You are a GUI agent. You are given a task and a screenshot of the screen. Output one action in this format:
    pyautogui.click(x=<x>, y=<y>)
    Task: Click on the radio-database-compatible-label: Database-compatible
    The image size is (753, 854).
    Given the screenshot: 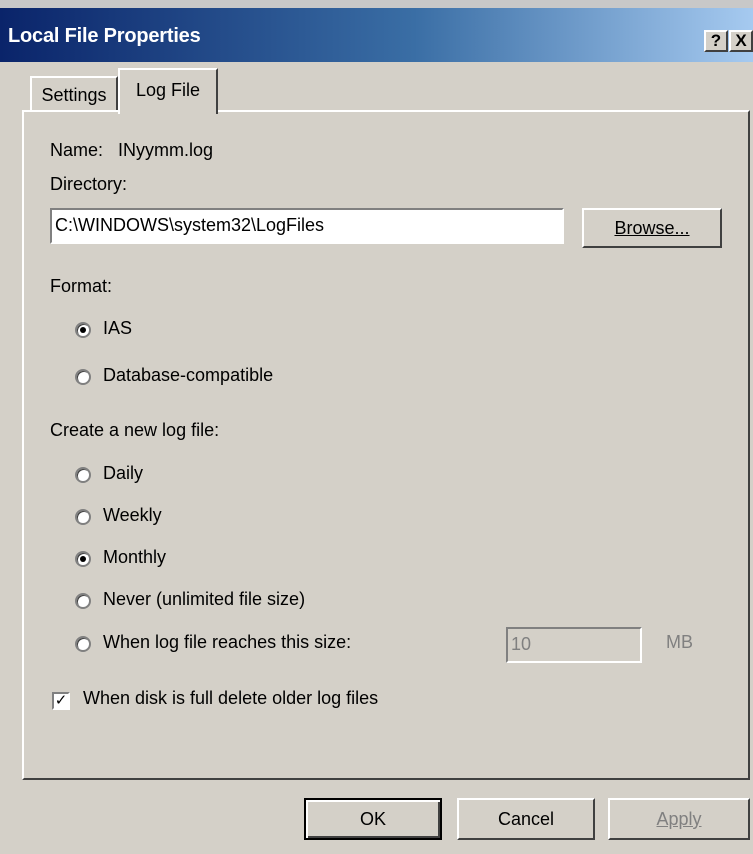 What is the action you would take?
    pyautogui.click(x=188, y=375)
    